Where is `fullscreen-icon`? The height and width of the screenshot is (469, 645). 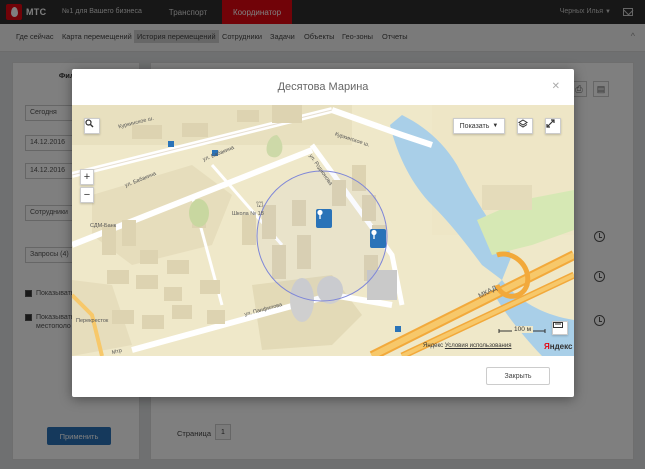 fullscreen-icon is located at coordinates (553, 126).